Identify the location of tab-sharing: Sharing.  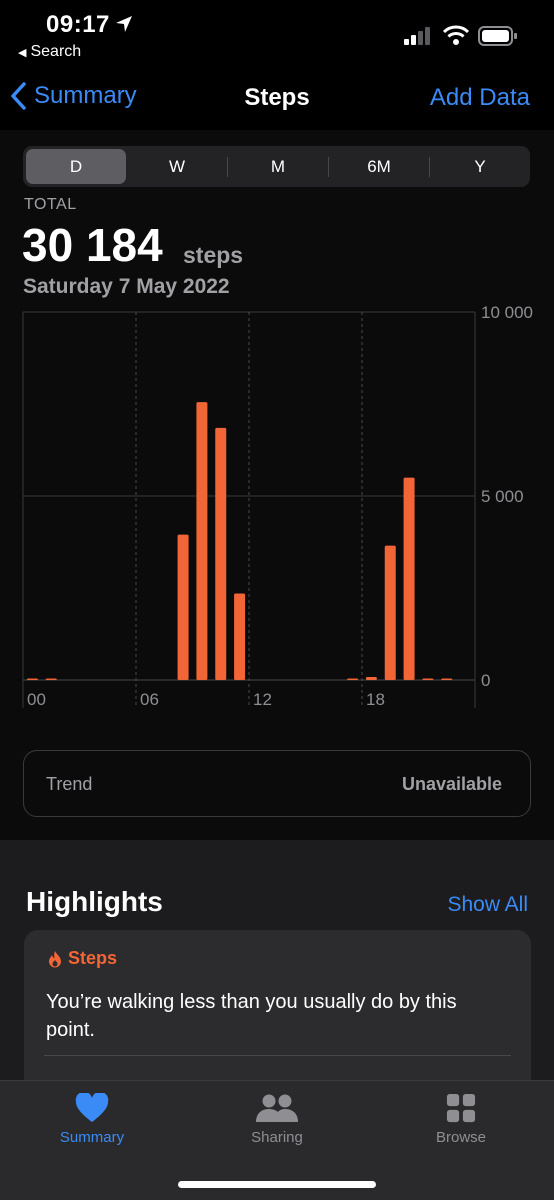
(277, 1119).